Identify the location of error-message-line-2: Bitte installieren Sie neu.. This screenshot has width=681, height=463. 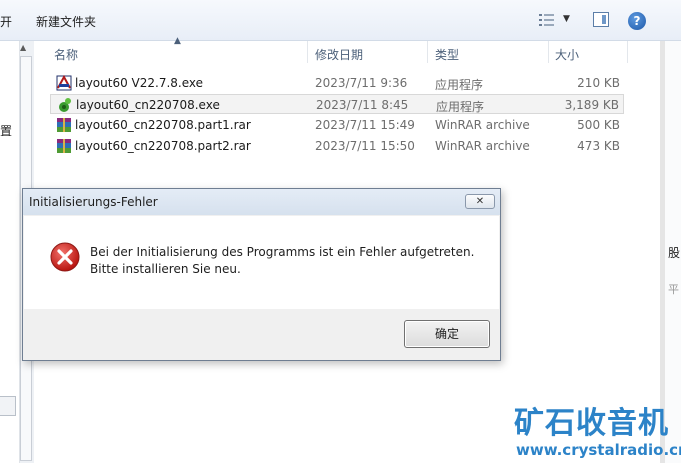
(165, 269).